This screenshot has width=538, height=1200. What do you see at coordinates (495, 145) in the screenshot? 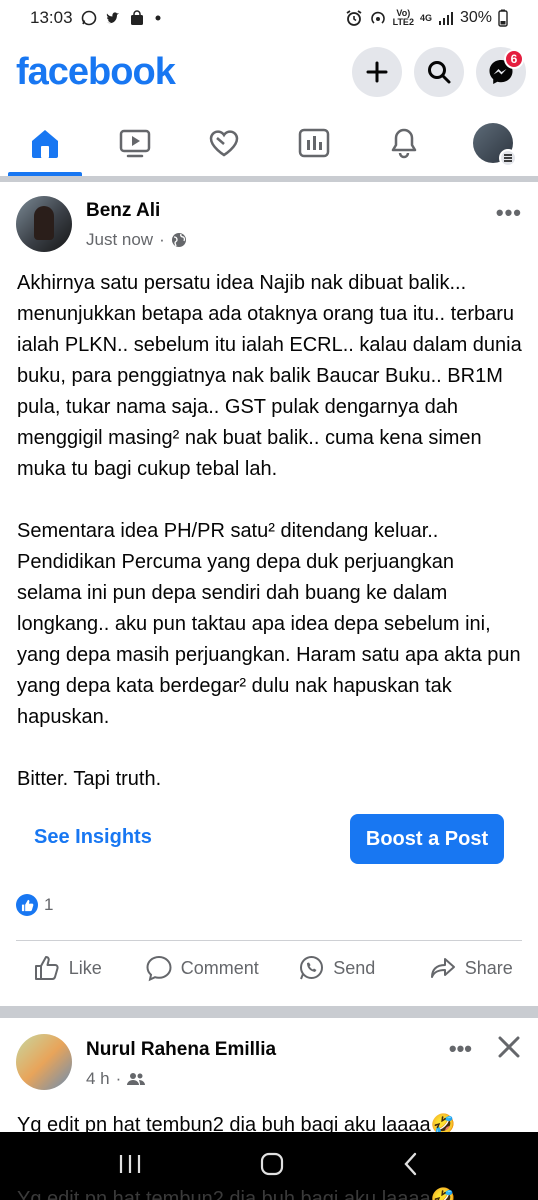
I see `profile-avatar` at bounding box center [495, 145].